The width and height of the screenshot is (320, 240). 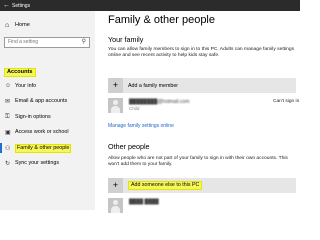 I want to click on sidebar-item-label: Access work or school, so click(x=42, y=132).